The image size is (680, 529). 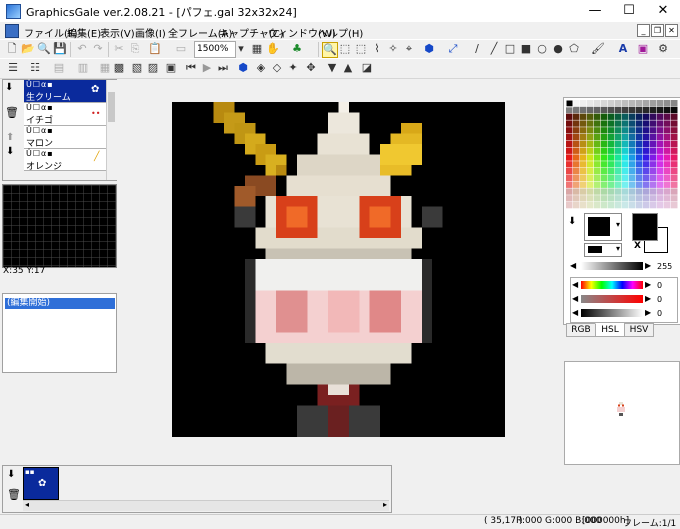 I want to click on layer-flags-icon: Ǔ☐α▪, so click(x=40, y=130).